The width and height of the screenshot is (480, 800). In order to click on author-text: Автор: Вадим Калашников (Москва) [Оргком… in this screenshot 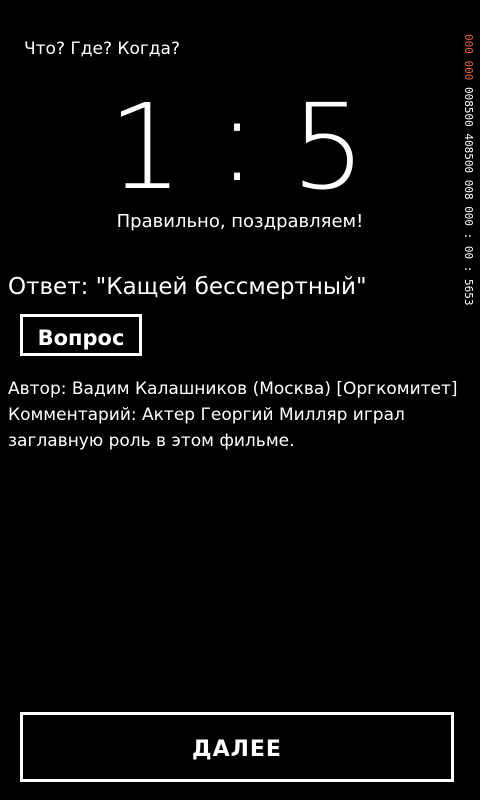, I will do `click(233, 389)`.